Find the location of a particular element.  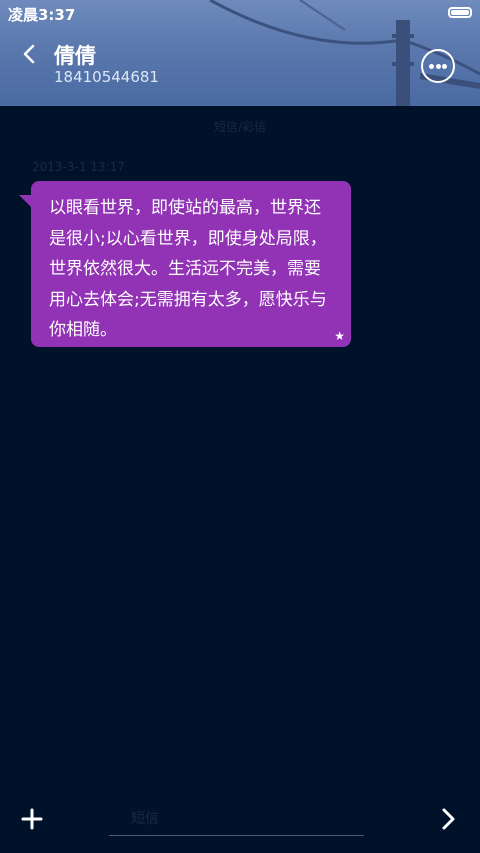

message-type-label: 短信/彩信 is located at coordinates (240, 127).